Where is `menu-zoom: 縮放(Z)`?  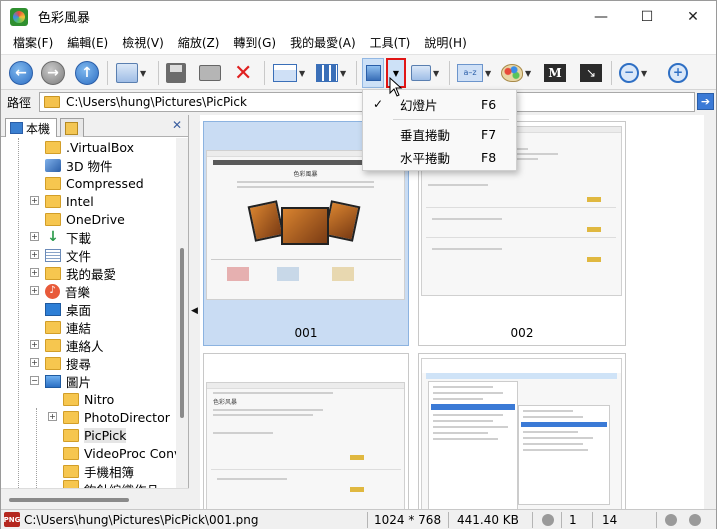
menu-zoom: 縮放(Z) is located at coordinates (199, 43).